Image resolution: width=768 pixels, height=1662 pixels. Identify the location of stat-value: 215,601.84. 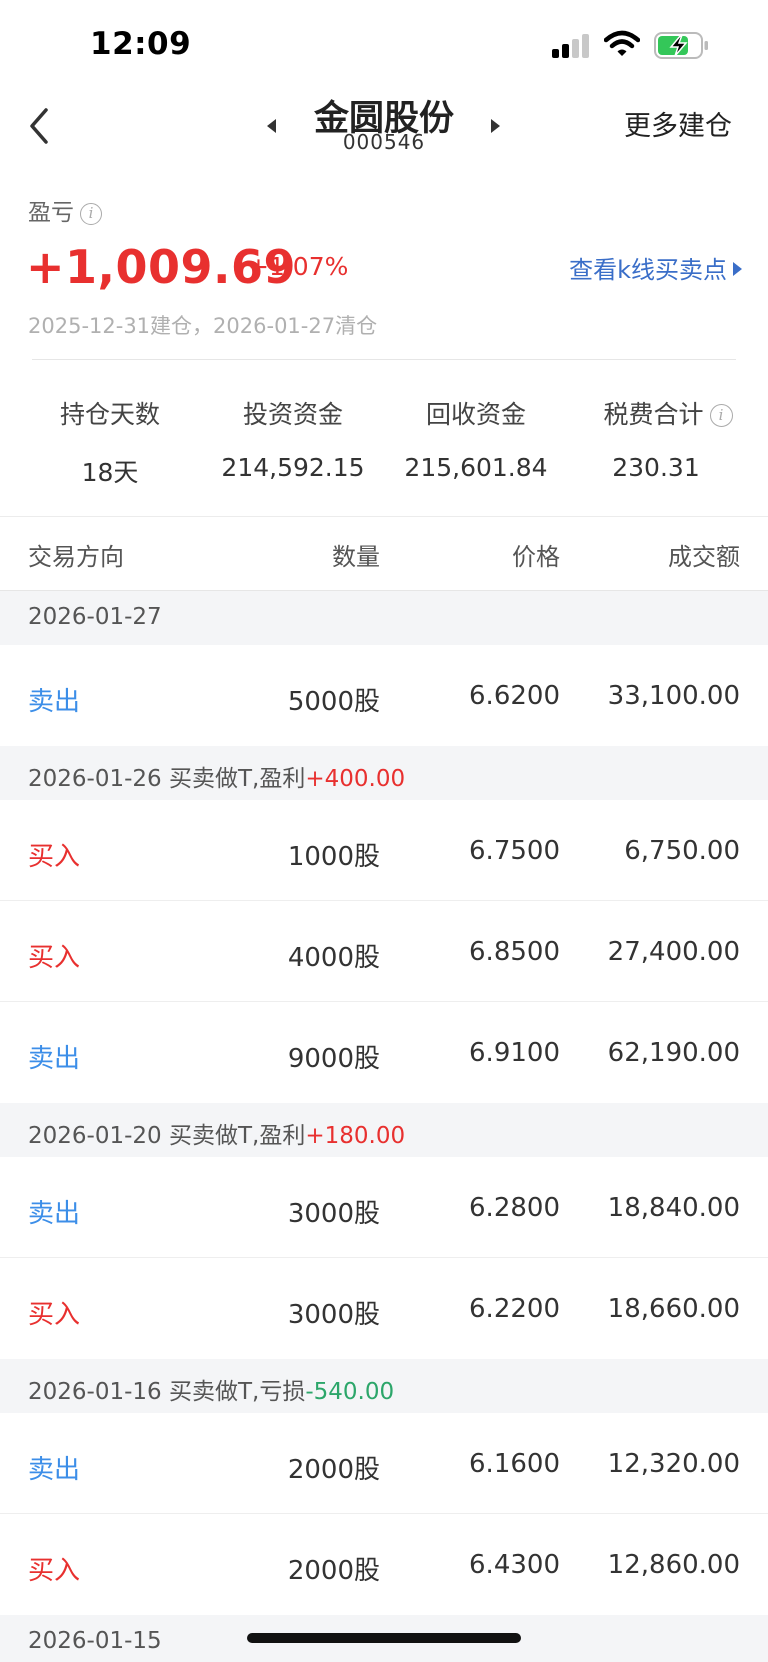
(476, 467).